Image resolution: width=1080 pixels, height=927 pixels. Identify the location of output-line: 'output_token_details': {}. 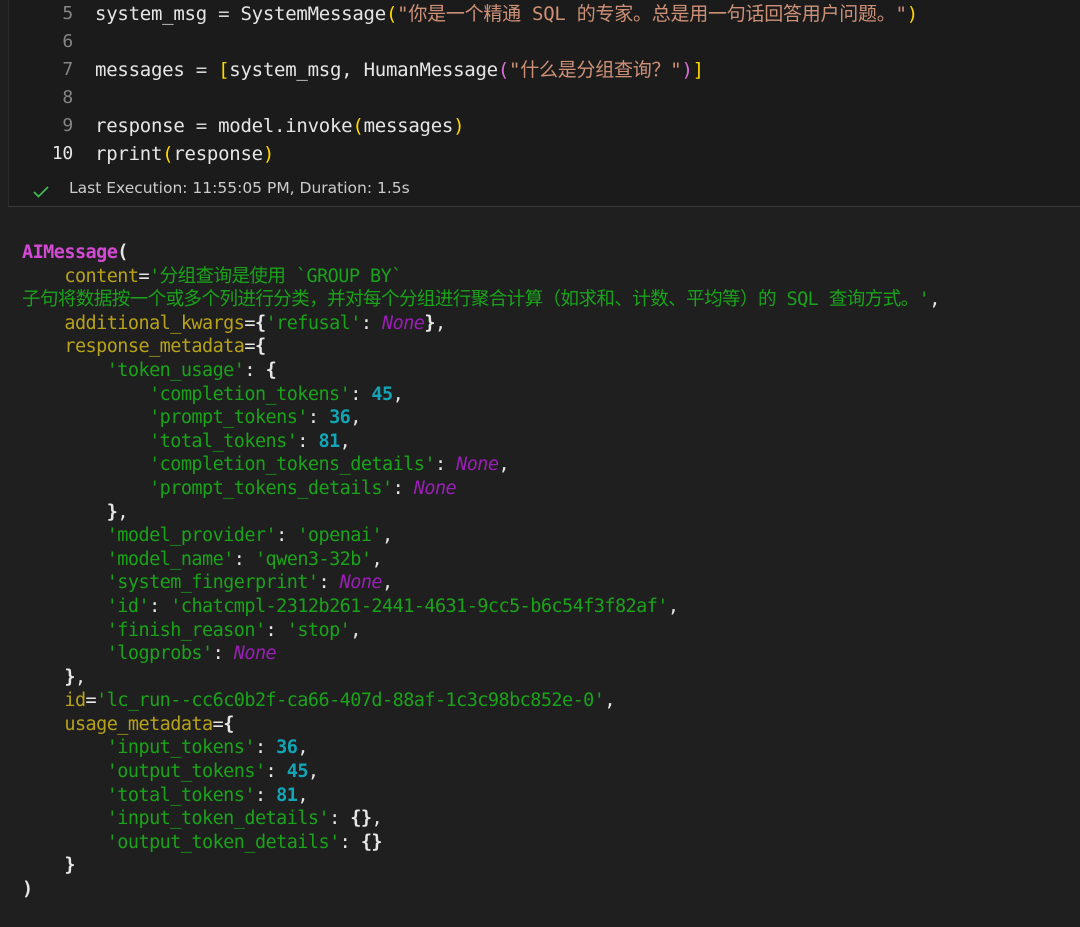
(481, 843).